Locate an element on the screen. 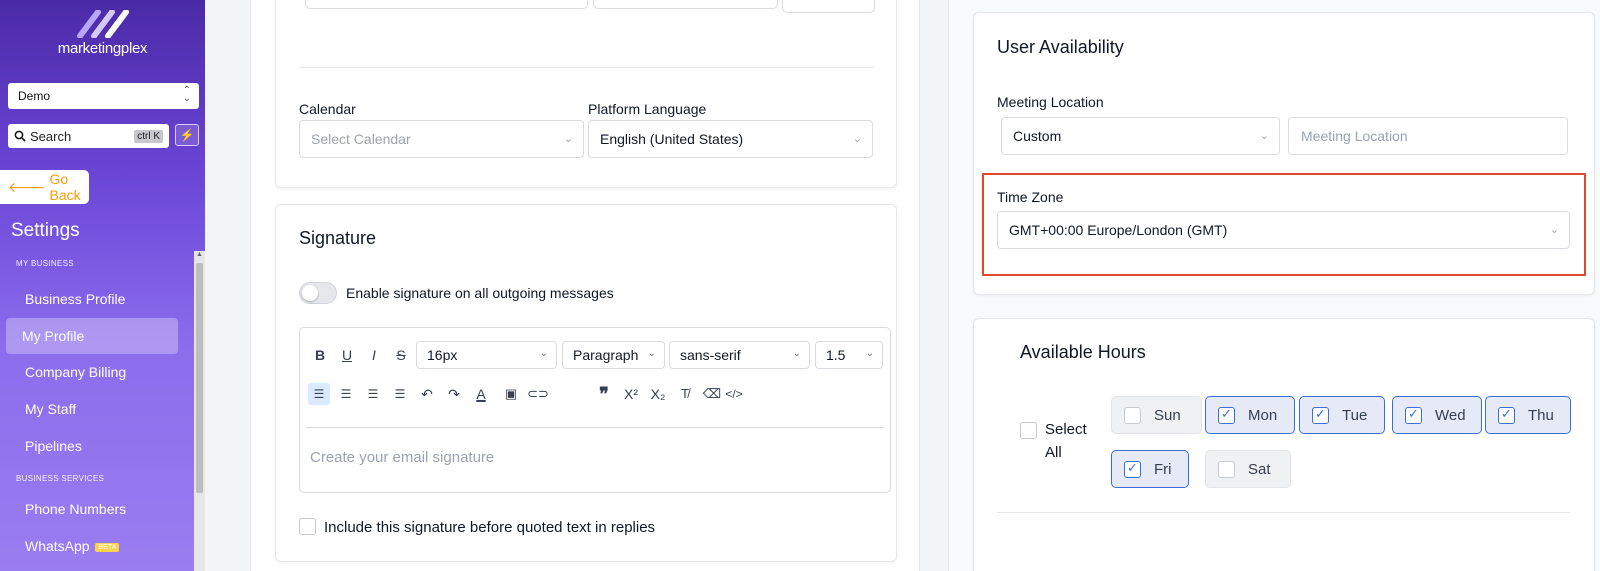 The image size is (1600, 571). strikethrough-icon: S is located at coordinates (401, 355).